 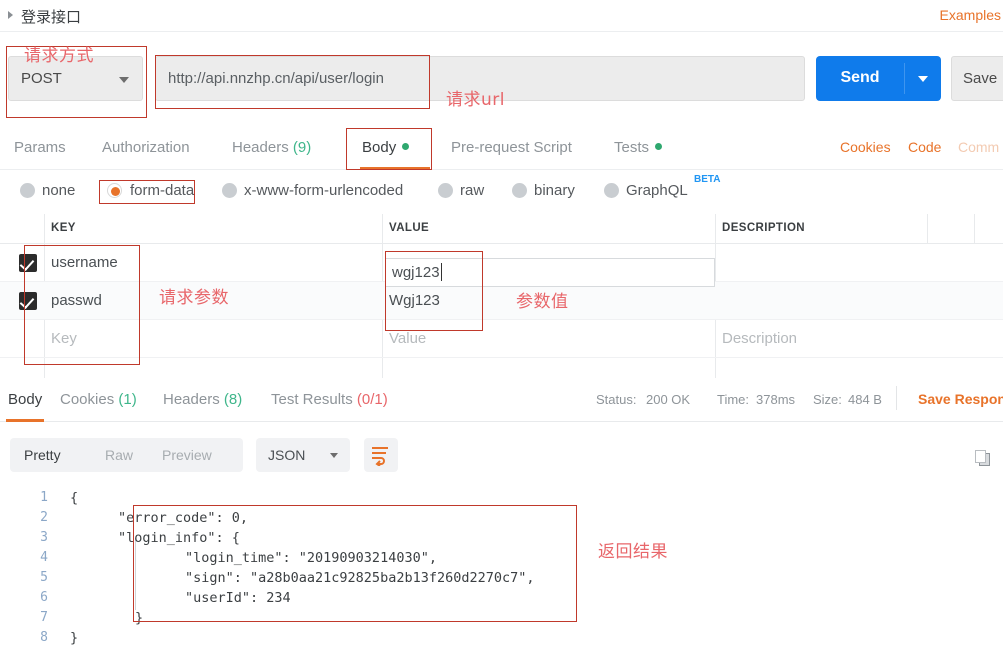 I want to click on size-value: 484 B, so click(x=865, y=399).